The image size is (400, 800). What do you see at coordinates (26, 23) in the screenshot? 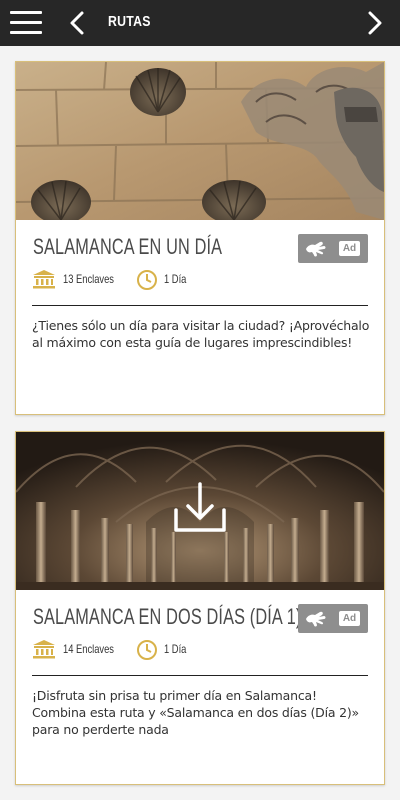
I see `hamburger-menu-icon` at bounding box center [26, 23].